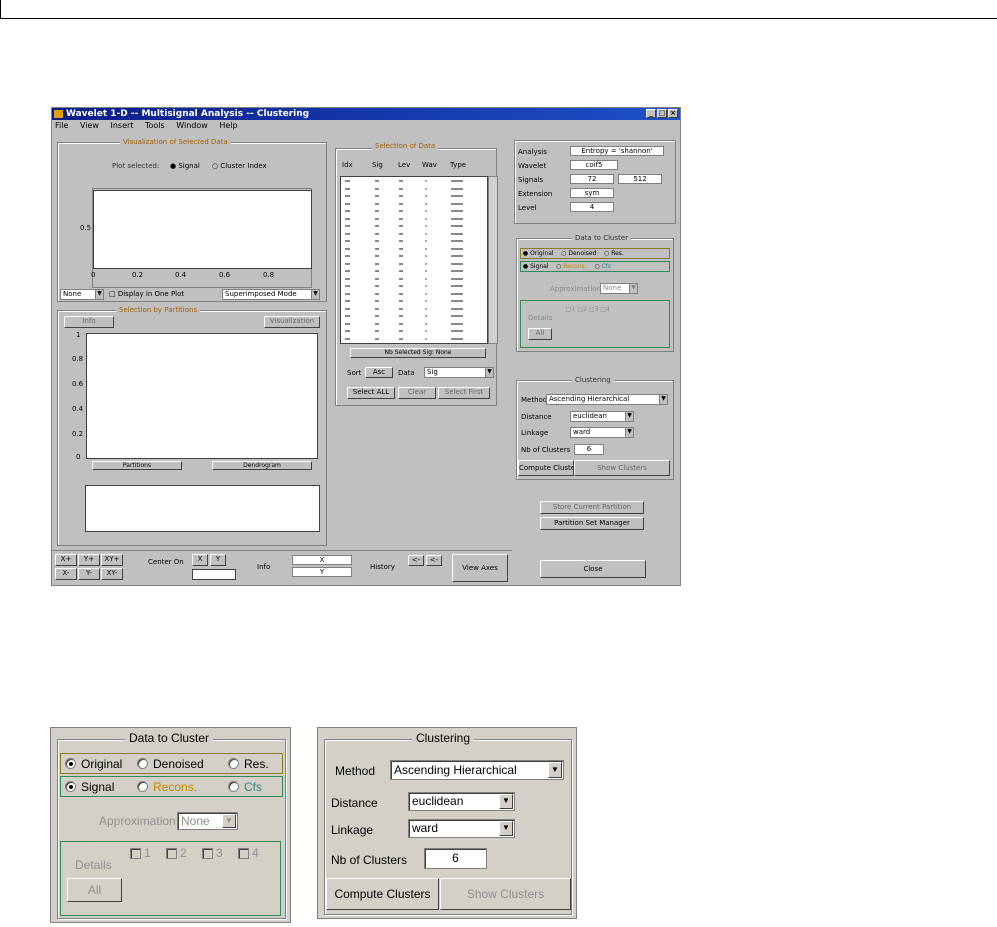 Image resolution: width=997 pixels, height=927 pixels. Describe the element at coordinates (202, 229) in the screenshot. I see `signal-plot-axes` at that location.